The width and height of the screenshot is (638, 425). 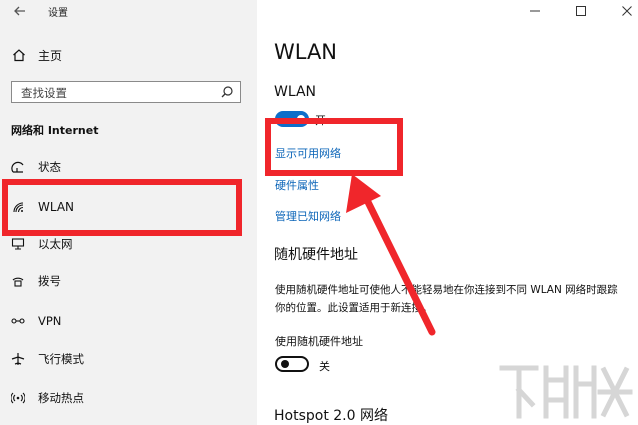 I want to click on highlight-box-wlan, so click(x=122, y=207).